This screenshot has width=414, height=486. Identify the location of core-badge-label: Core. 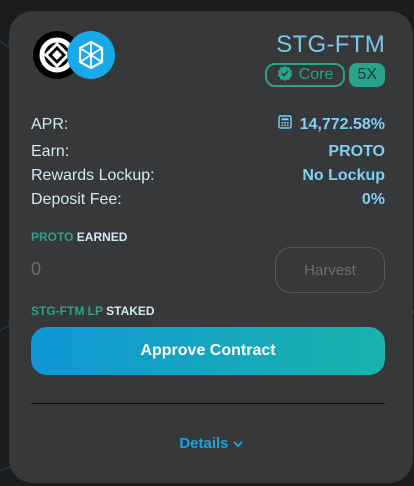
(316, 74).